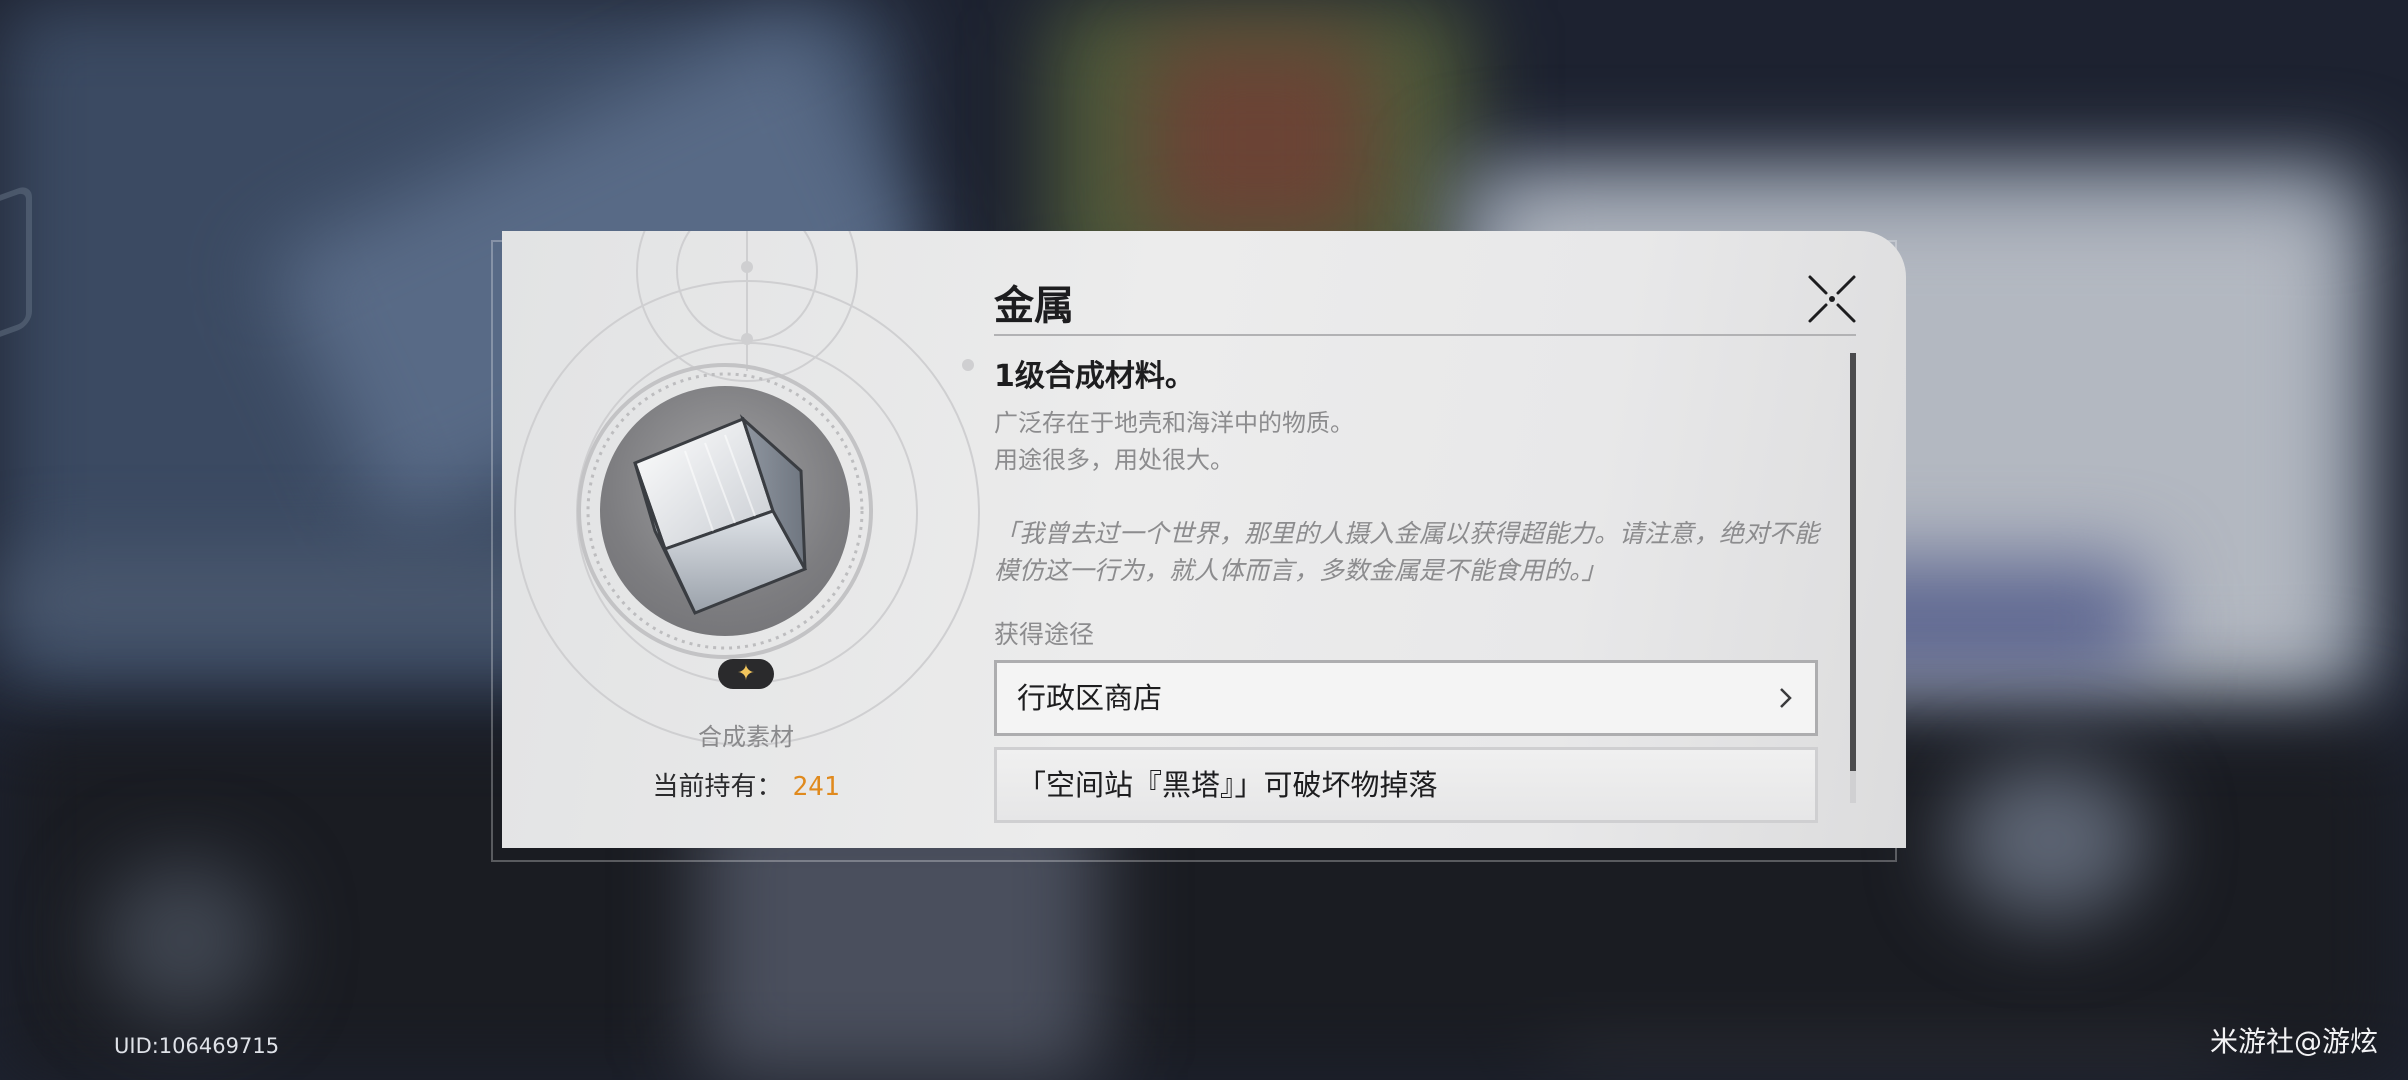 The height and width of the screenshot is (1080, 2408). Describe the element at coordinates (197, 1046) in the screenshot. I see `uid-label: UID:106469715` at that location.